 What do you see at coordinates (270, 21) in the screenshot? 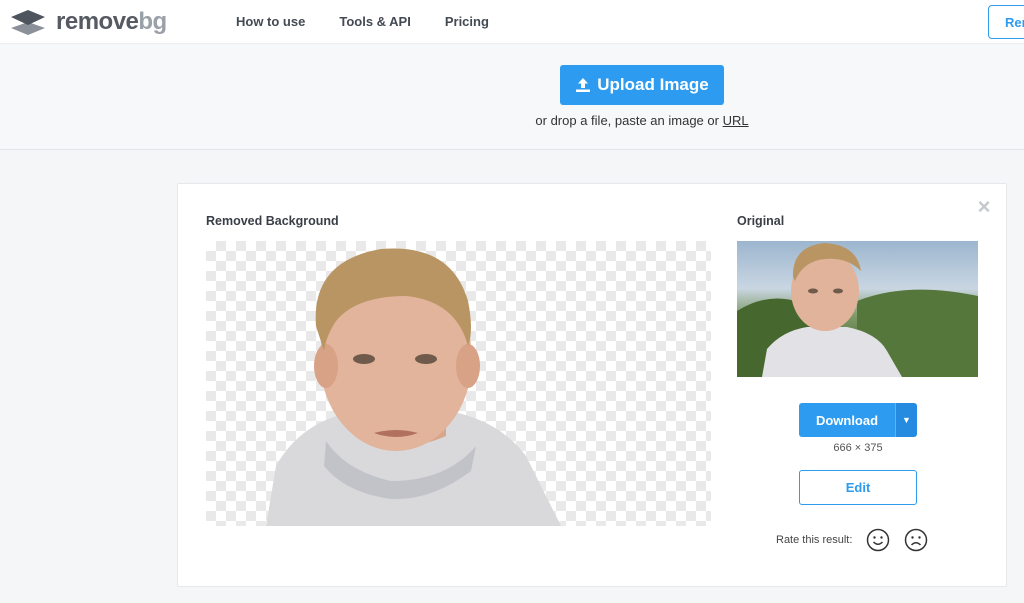
I see `nav-how-to-use: How to use` at bounding box center [270, 21].